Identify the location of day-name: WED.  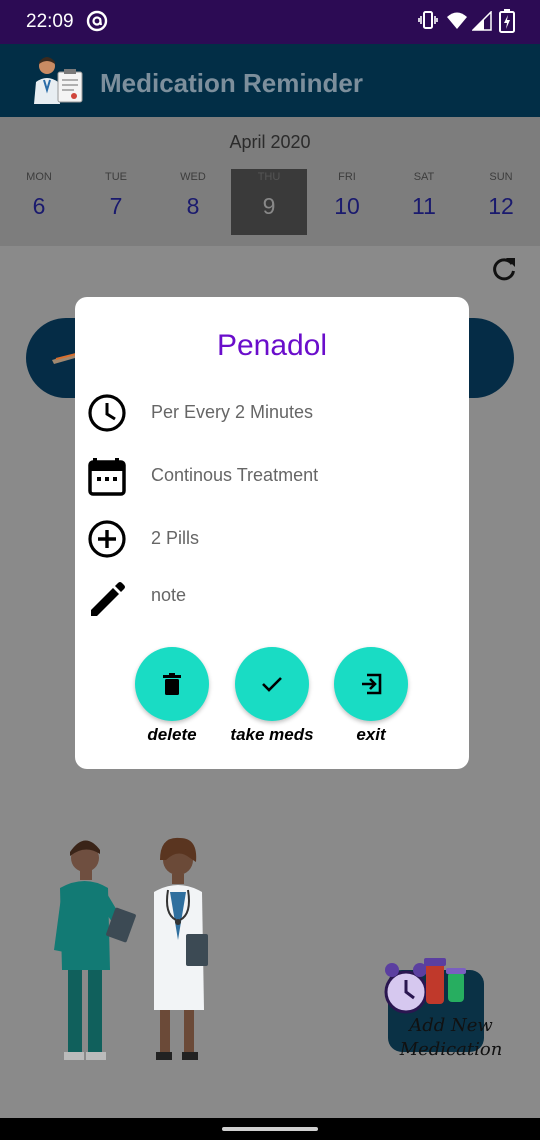
(193, 177).